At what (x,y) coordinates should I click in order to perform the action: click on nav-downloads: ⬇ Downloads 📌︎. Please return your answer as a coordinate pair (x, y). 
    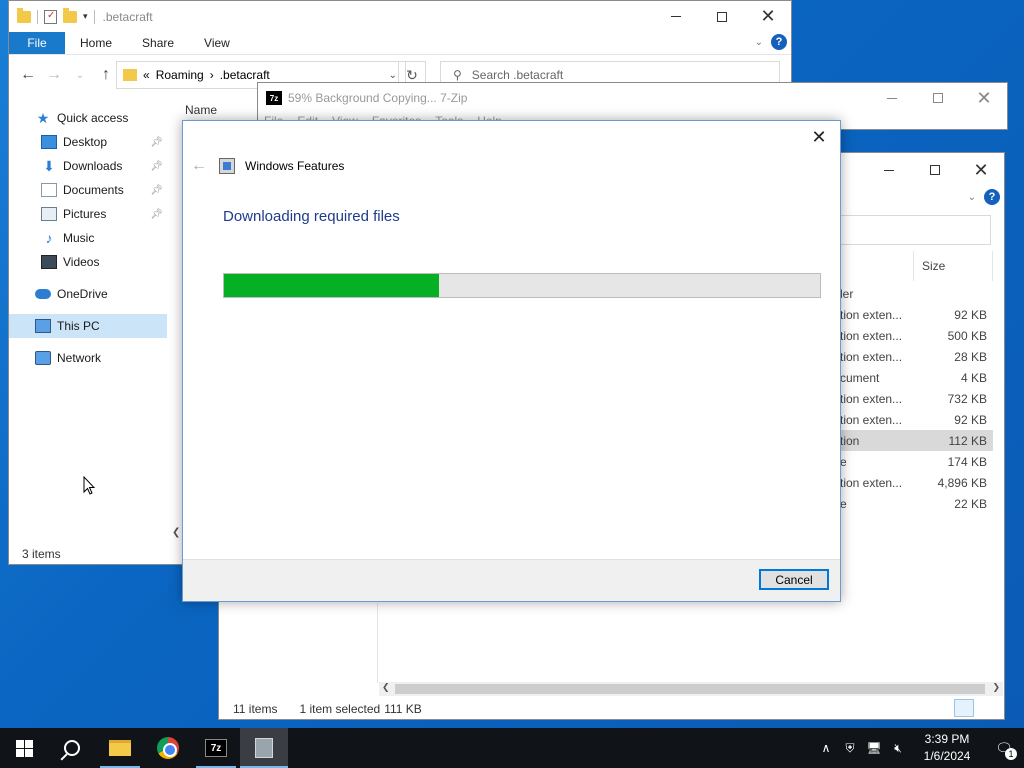
    Looking at the image, I should click on (88, 166).